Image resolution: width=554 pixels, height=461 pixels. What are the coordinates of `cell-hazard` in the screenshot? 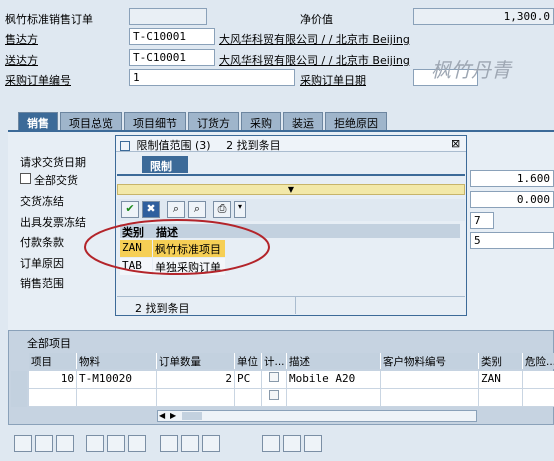 It's located at (538, 380).